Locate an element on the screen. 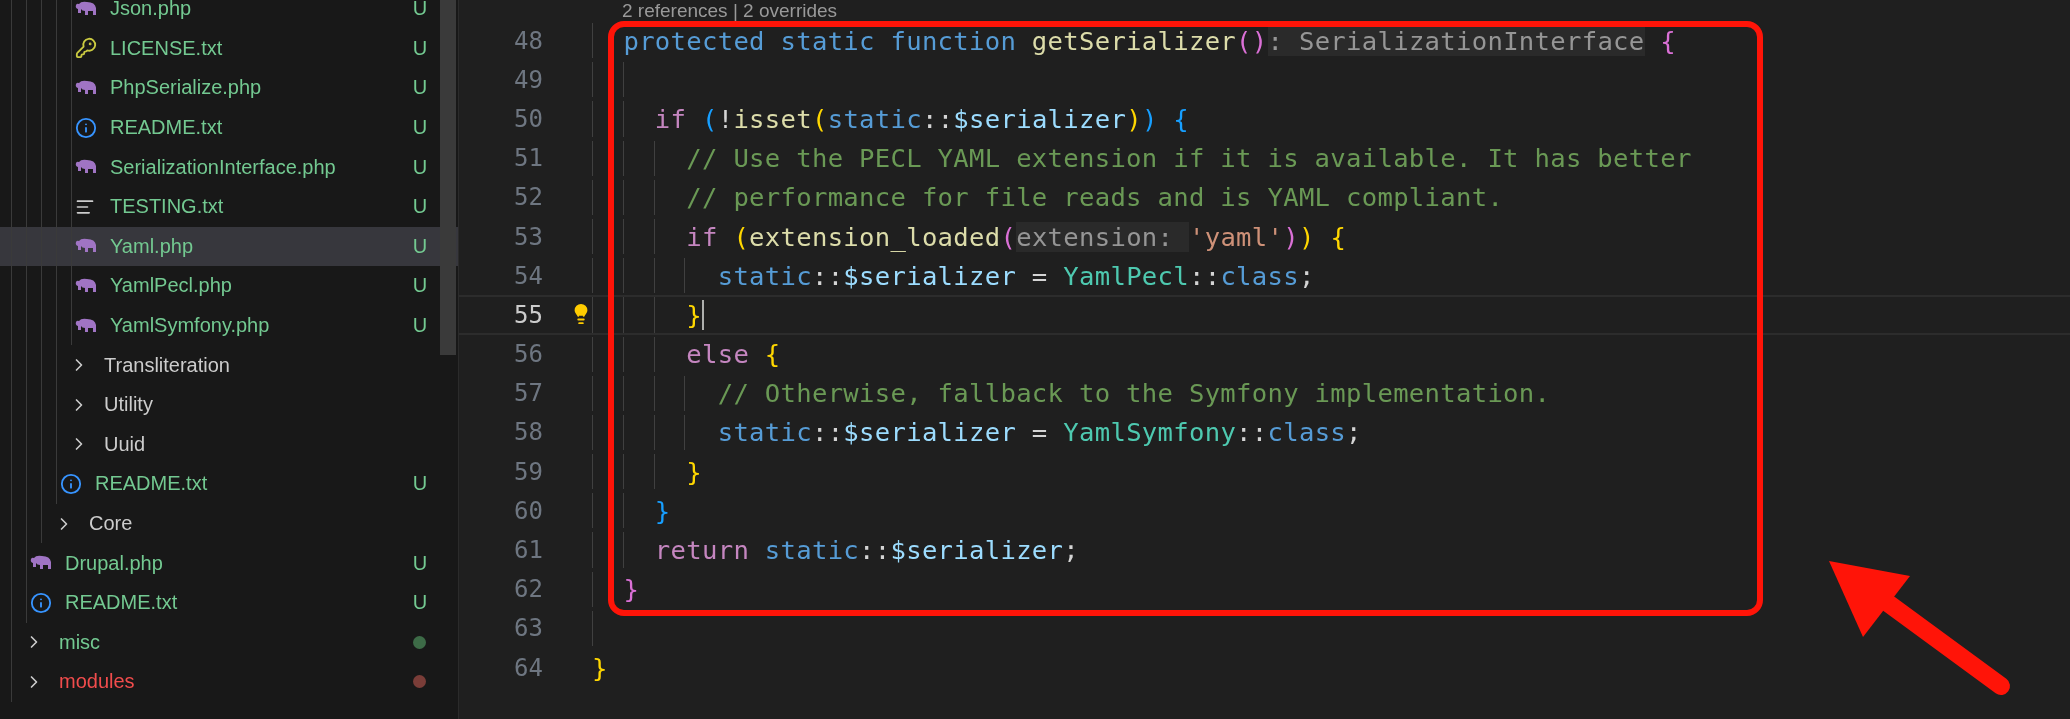 This screenshot has width=2070, height=719. tree-item: Core is located at coordinates (229, 523).